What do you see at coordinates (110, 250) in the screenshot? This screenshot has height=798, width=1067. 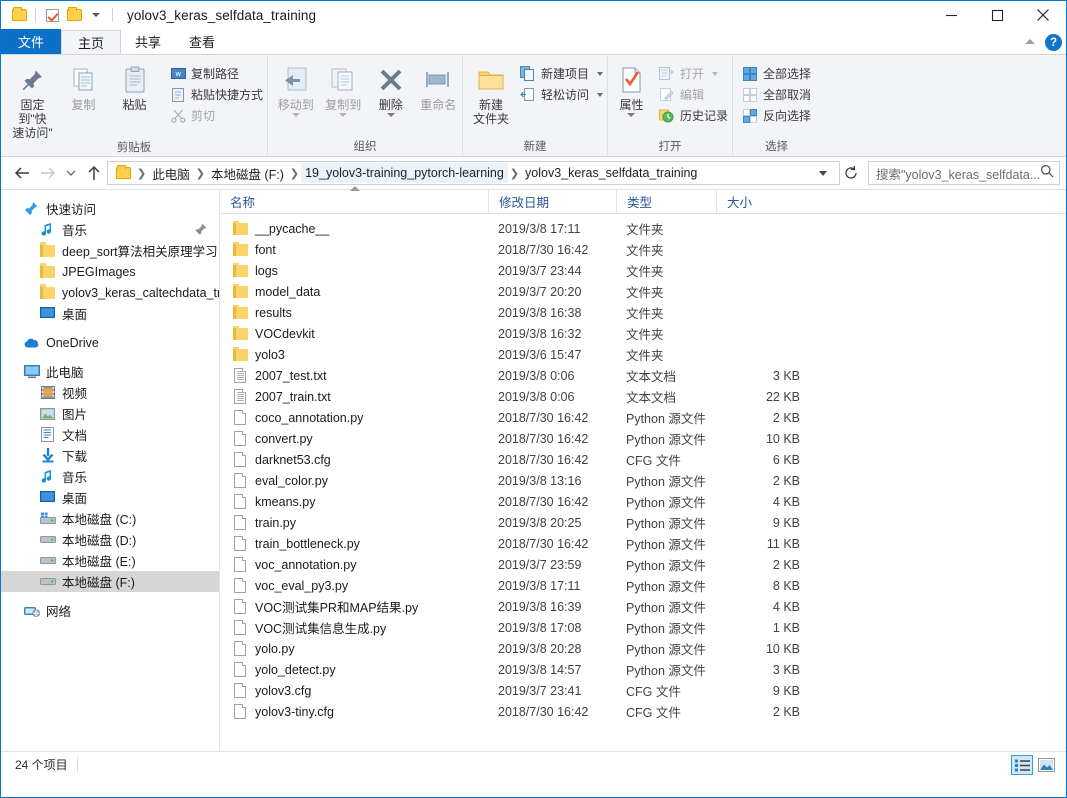 I see `sidebar-item-deep-sort: deep_sort算法相关原理学习` at bounding box center [110, 250].